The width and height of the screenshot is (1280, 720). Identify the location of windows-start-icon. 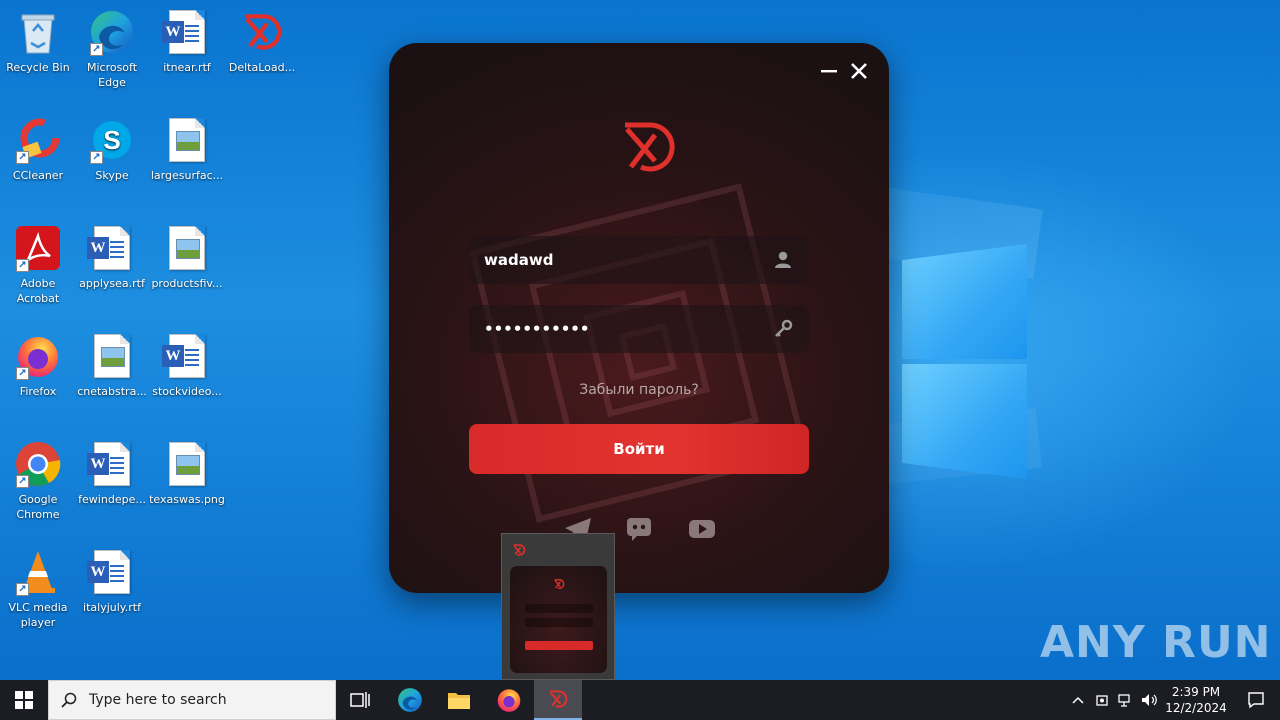
(24, 700).